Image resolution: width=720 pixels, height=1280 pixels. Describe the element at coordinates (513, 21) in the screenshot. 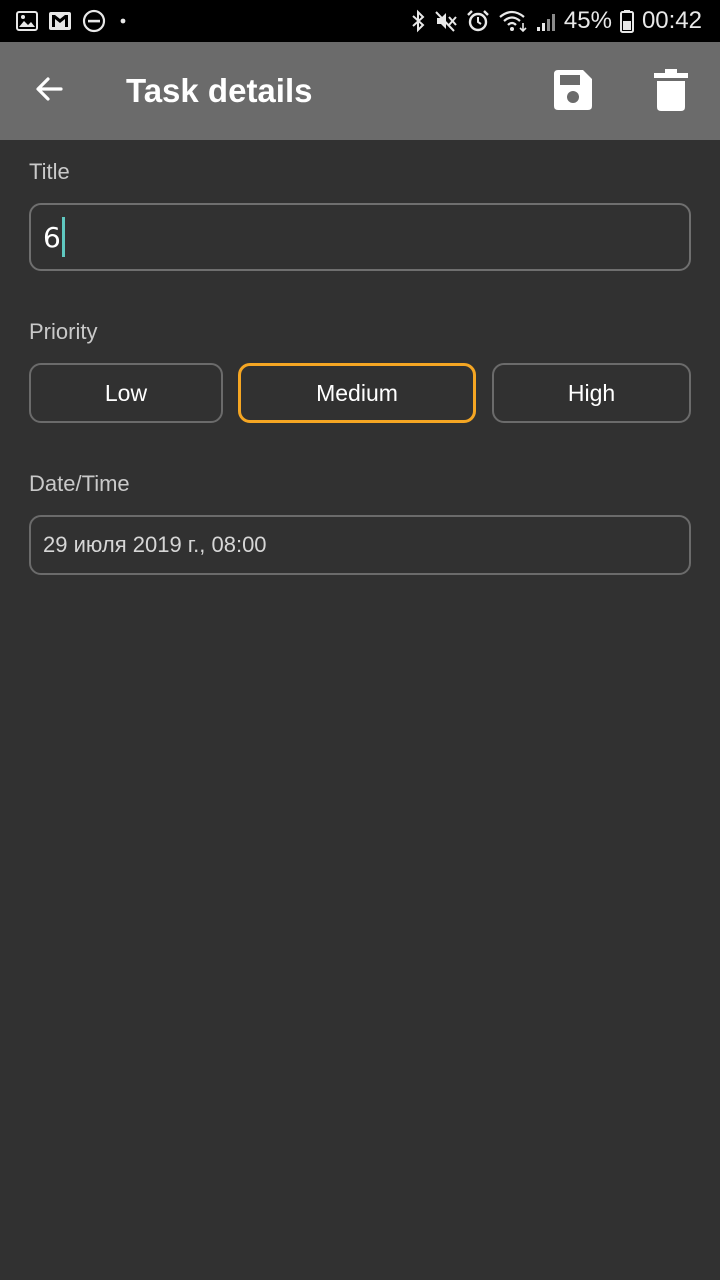

I see `wifi-icon` at that location.